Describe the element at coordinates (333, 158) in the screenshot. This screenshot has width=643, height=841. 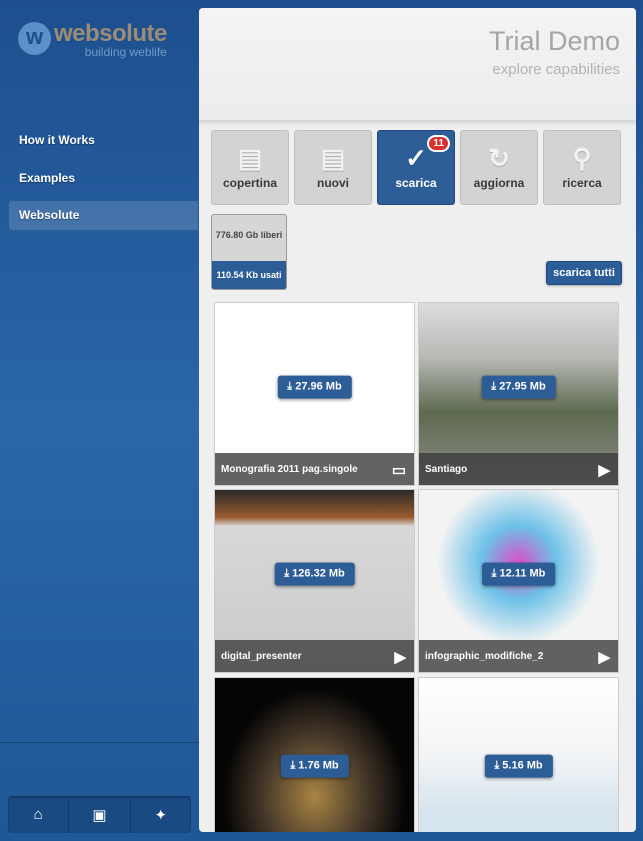
I see `document-icon: ▤` at that location.